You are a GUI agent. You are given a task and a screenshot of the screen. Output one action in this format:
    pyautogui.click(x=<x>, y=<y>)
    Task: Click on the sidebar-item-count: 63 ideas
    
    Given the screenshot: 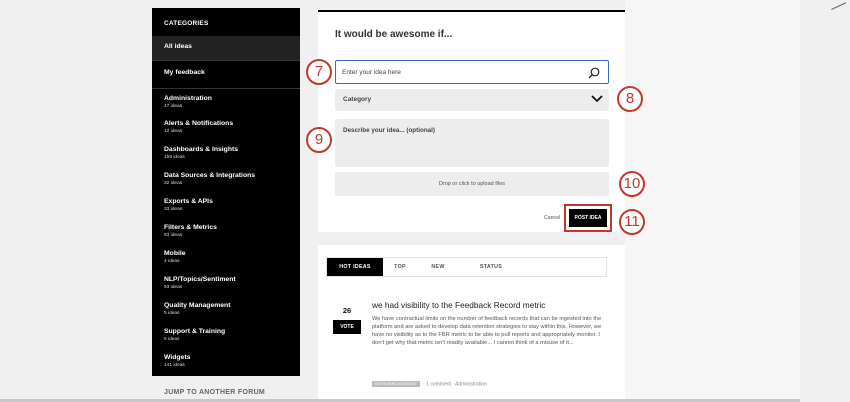 What is the action you would take?
    pyautogui.click(x=173, y=235)
    